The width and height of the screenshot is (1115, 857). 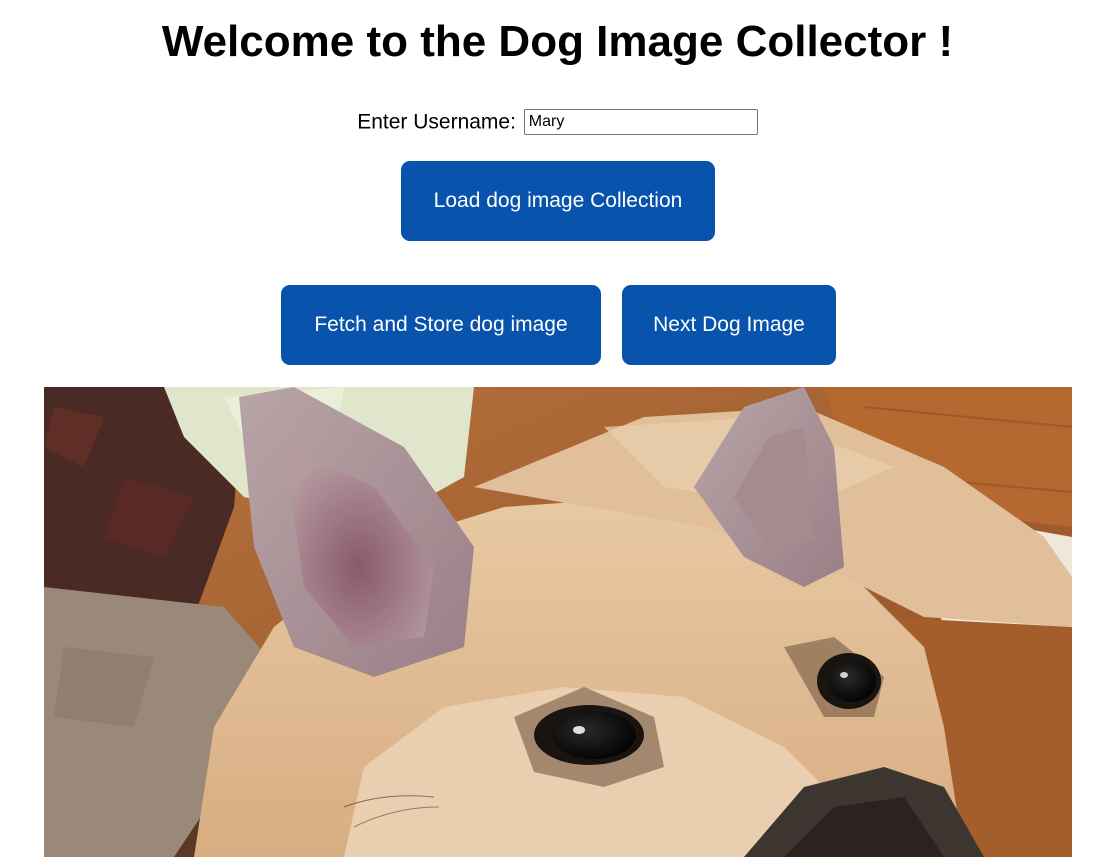 What do you see at coordinates (558, 201) in the screenshot?
I see `load-collection-button: Load dog image Collection` at bounding box center [558, 201].